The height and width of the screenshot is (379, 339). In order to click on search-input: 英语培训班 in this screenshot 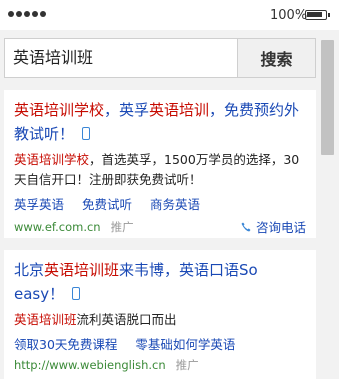, I will do `click(121, 58)`.